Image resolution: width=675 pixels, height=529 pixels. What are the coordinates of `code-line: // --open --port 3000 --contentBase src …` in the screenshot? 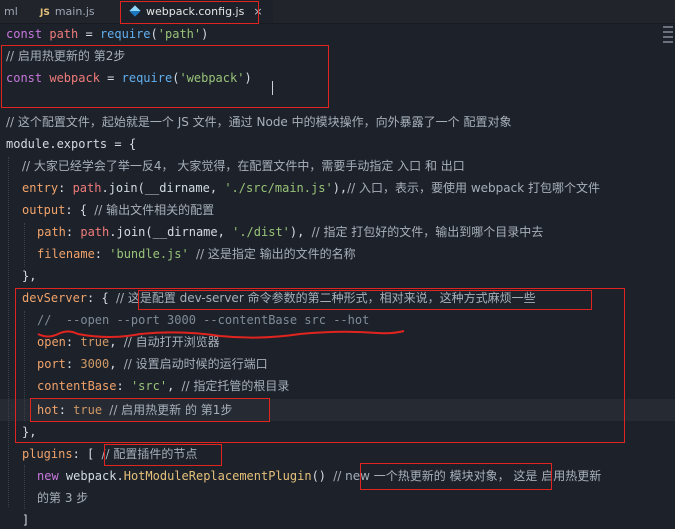 It's located at (203, 320).